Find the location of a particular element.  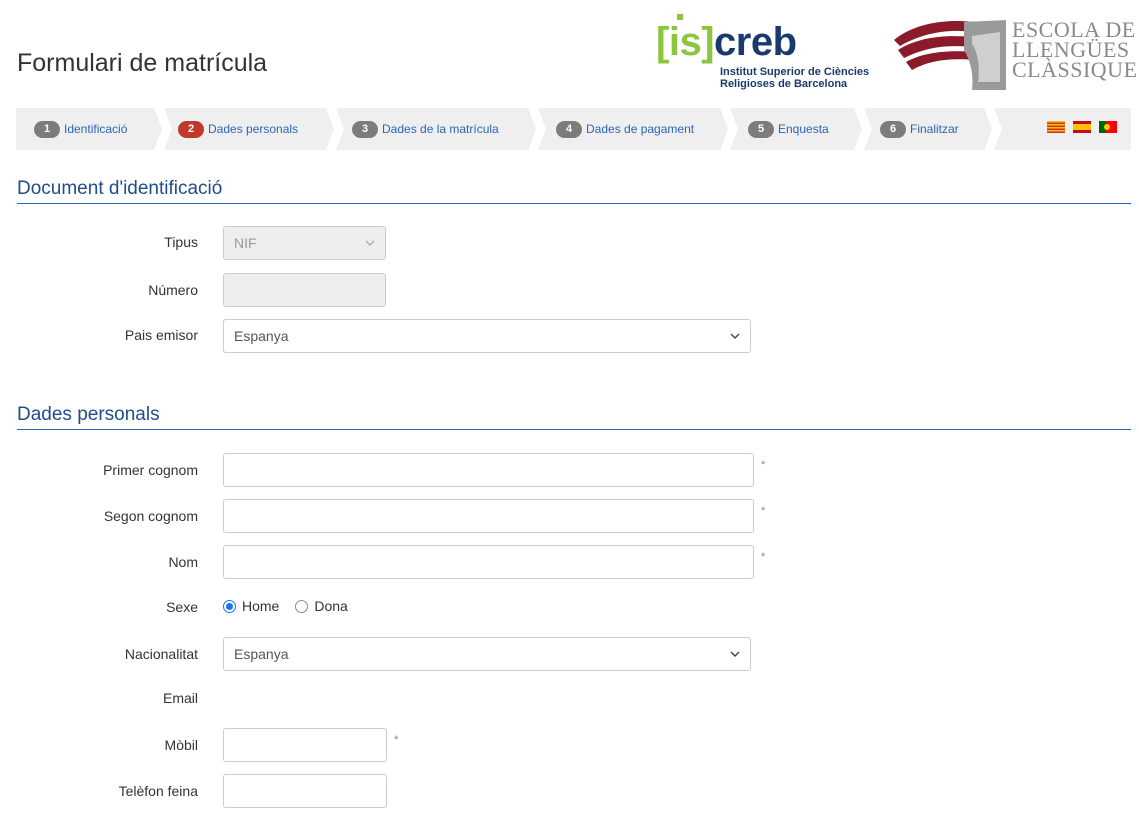

step-number-badge: 3 is located at coordinates (365, 129).